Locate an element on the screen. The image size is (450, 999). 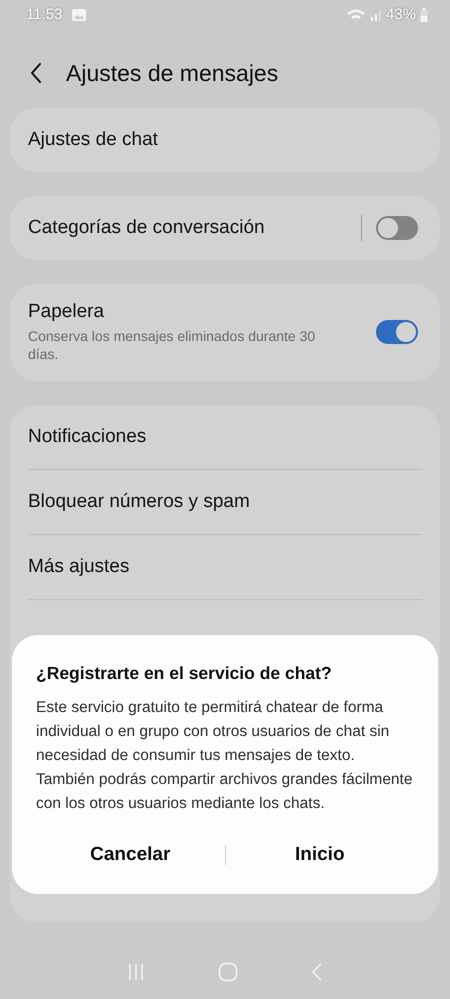
back-nav-icon is located at coordinates (317, 972).